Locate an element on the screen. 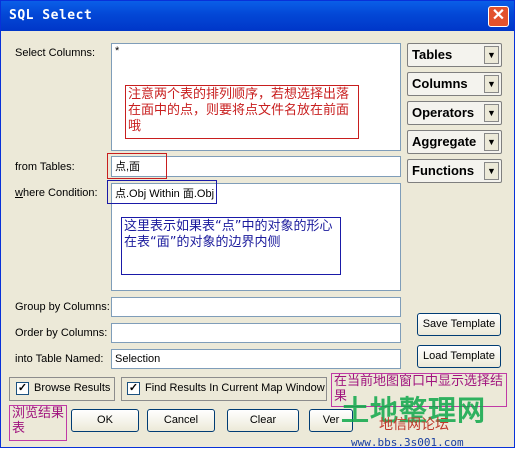 The width and height of the screenshot is (515, 449). browse-note-annotation: 浏览结果表 is located at coordinates (38, 423).